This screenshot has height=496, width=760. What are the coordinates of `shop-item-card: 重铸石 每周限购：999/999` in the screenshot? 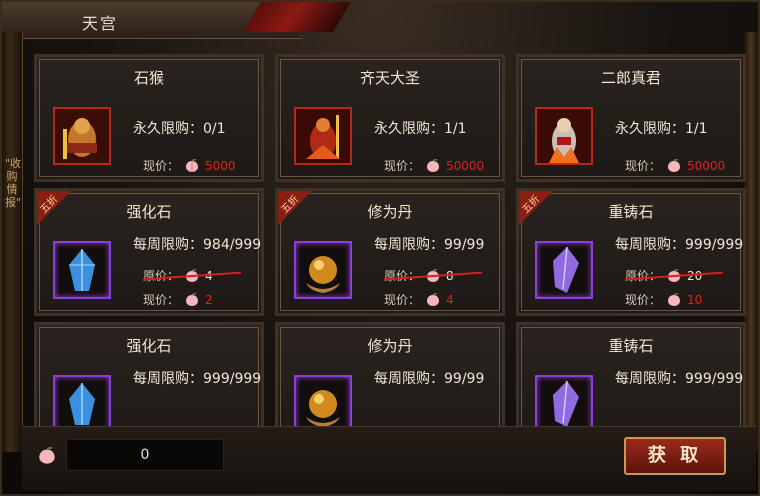 It's located at (631, 374).